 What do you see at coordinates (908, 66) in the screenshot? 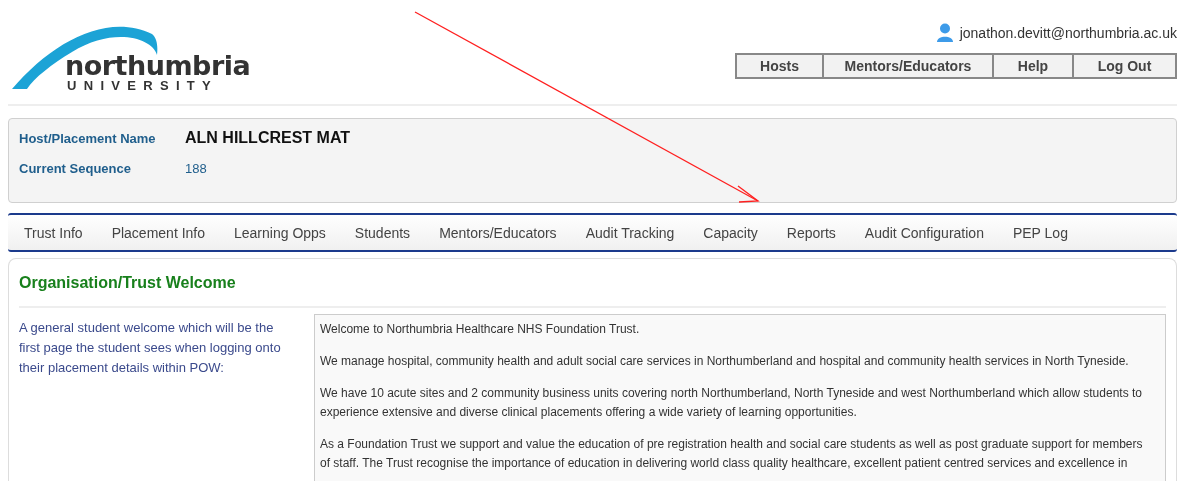
I see `nav-button: Mentors/Educators` at bounding box center [908, 66].